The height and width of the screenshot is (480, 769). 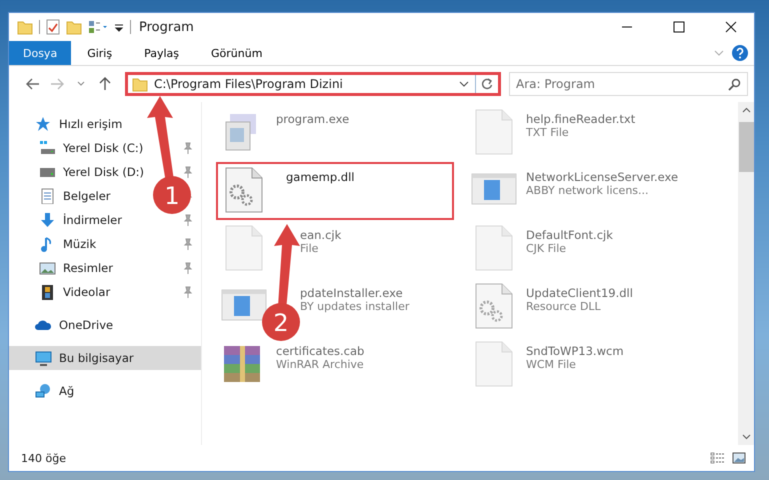 I want to click on down-arrow-icon, so click(x=47, y=220).